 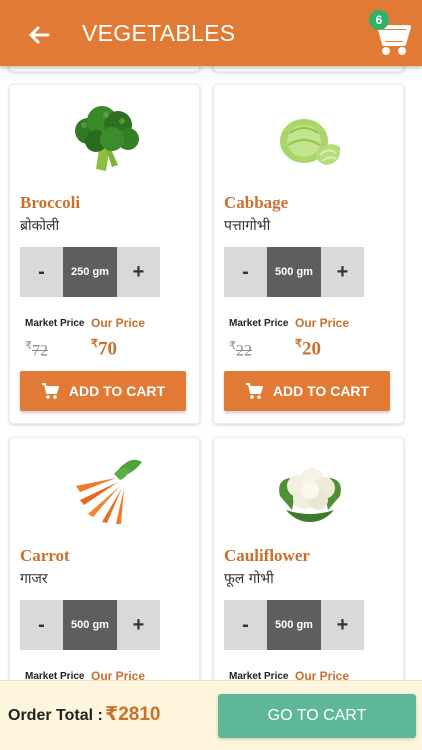 What do you see at coordinates (159, 33) in the screenshot?
I see `page-title: VEGETABLES` at bounding box center [159, 33].